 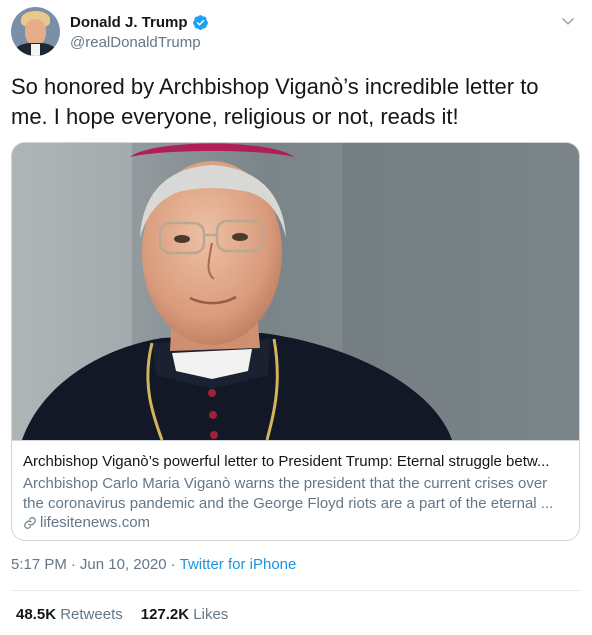 What do you see at coordinates (95, 522) in the screenshot?
I see `card-domain-text: lifesitenews.com` at bounding box center [95, 522].